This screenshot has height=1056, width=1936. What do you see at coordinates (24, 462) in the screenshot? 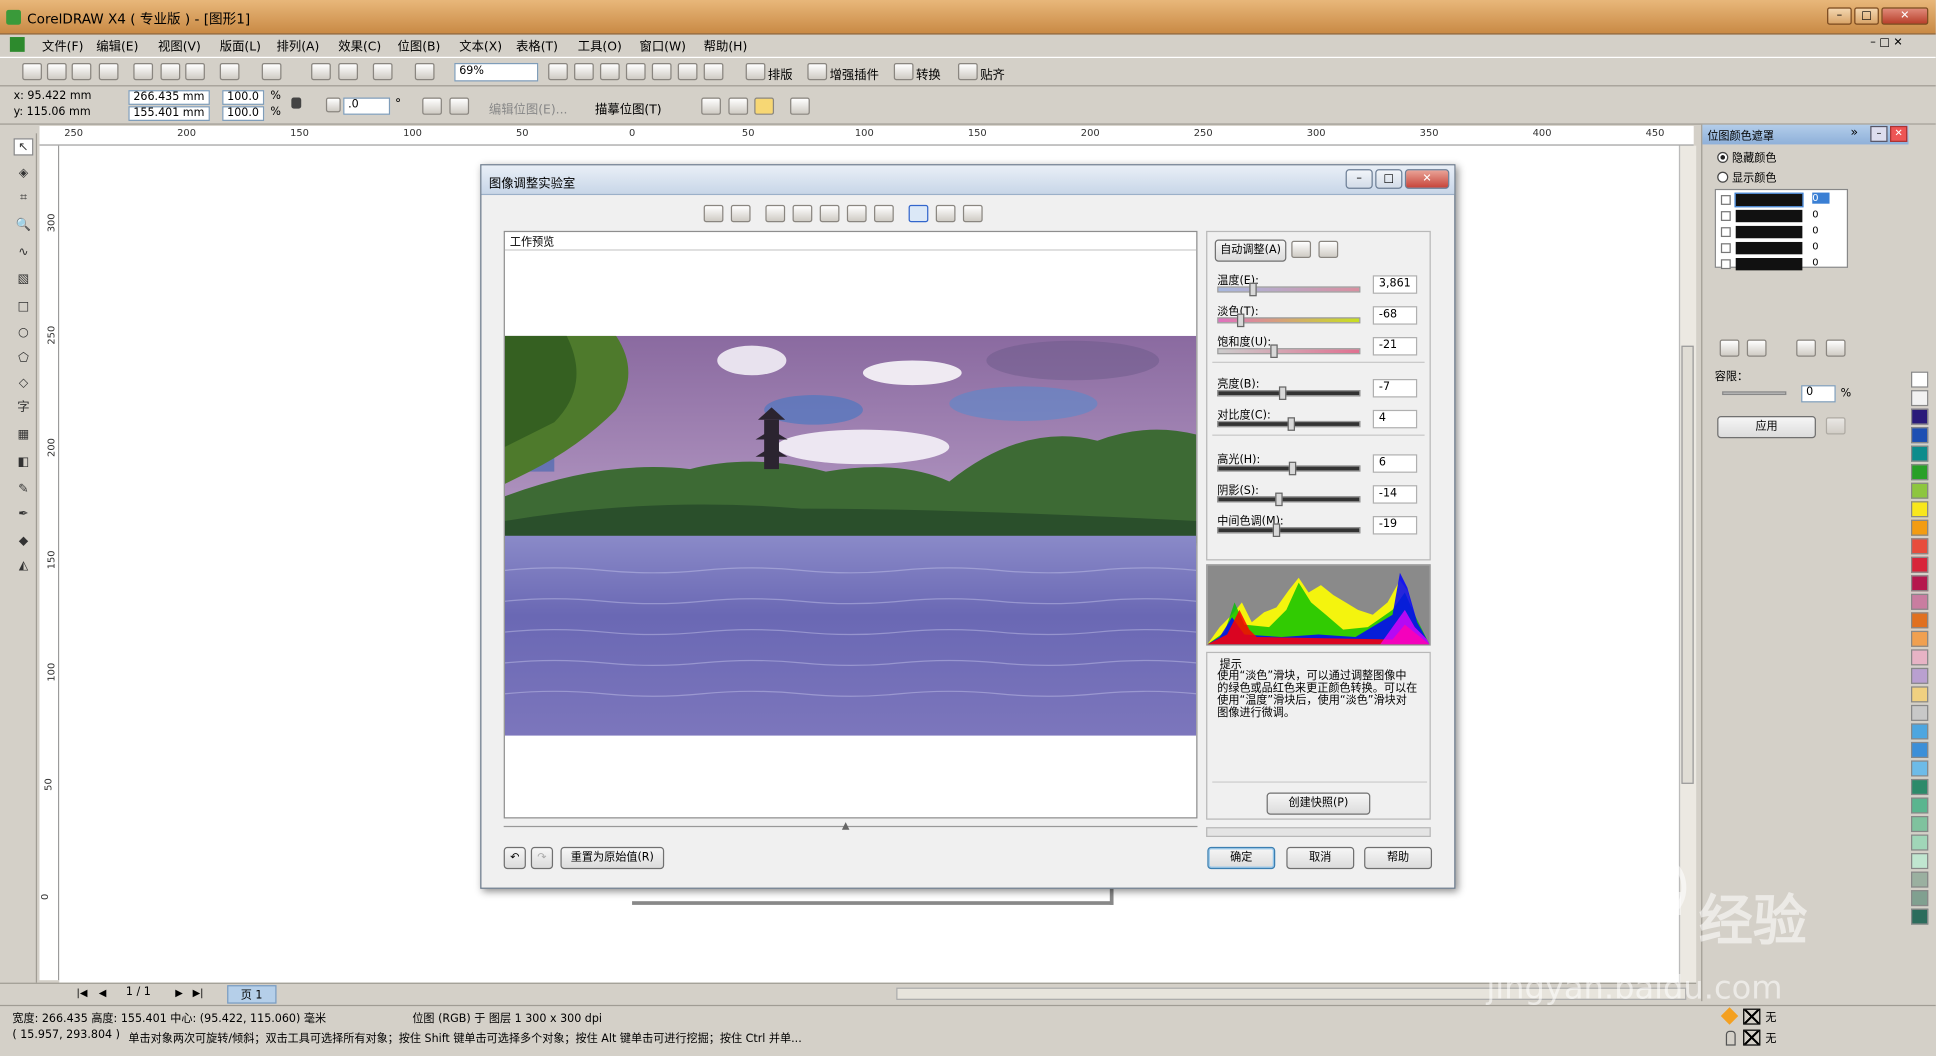
I see `interactive-blend-icon: ◧` at bounding box center [24, 462].